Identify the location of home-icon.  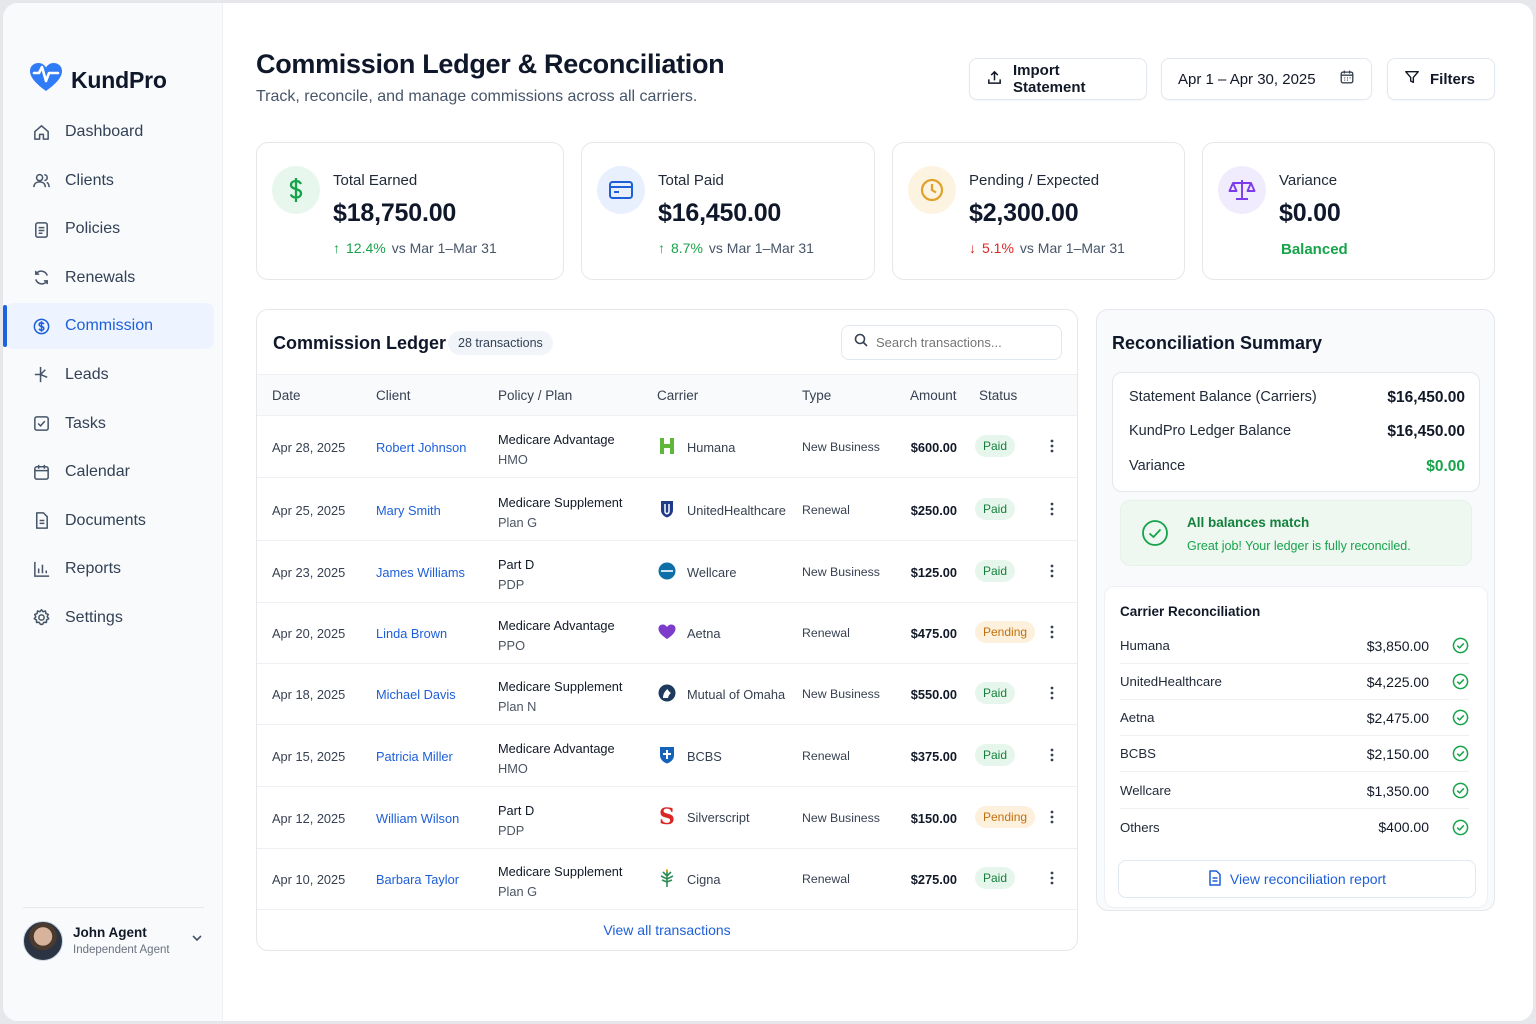
(41, 132).